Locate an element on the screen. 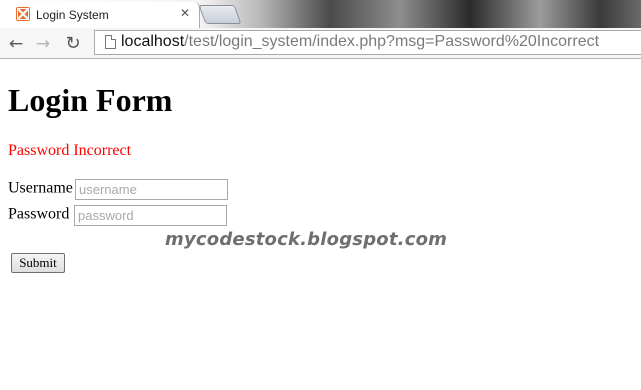 Image resolution: width=641 pixels, height=390 pixels. new-tab-button is located at coordinates (220, 14).